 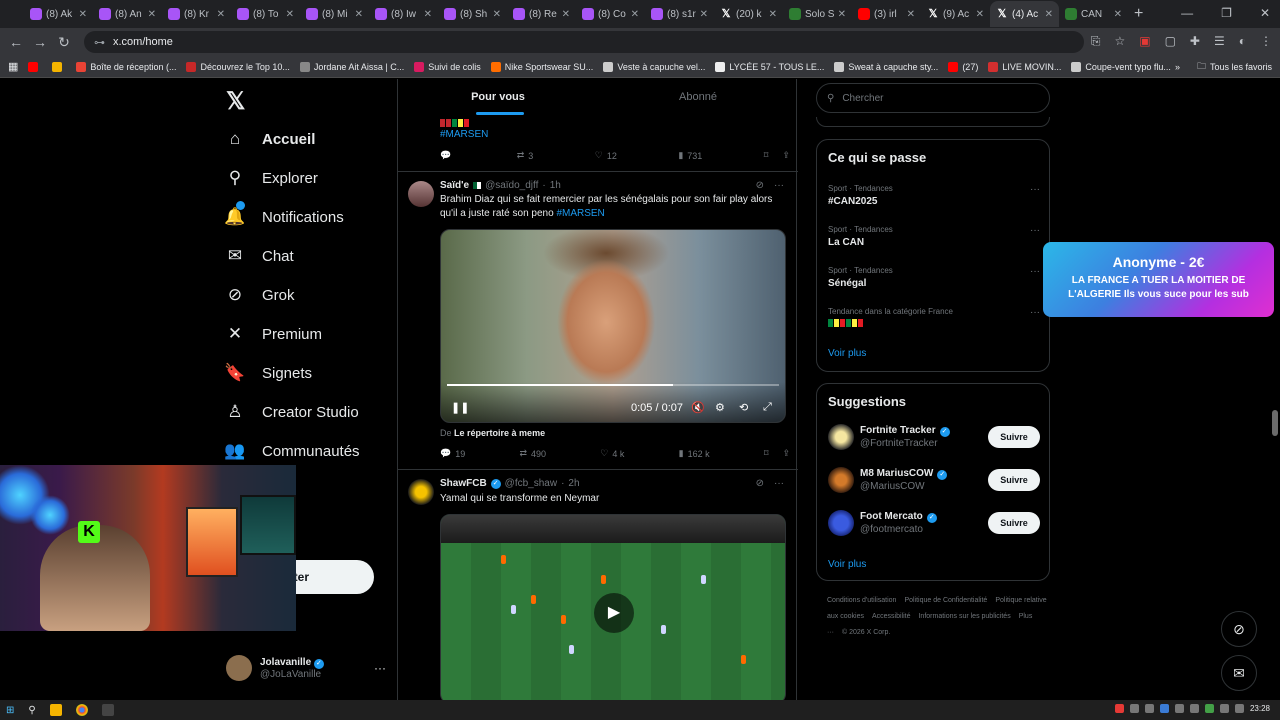 I want to click on browser-tab: (8) To ✕, so click(x=265, y=14).